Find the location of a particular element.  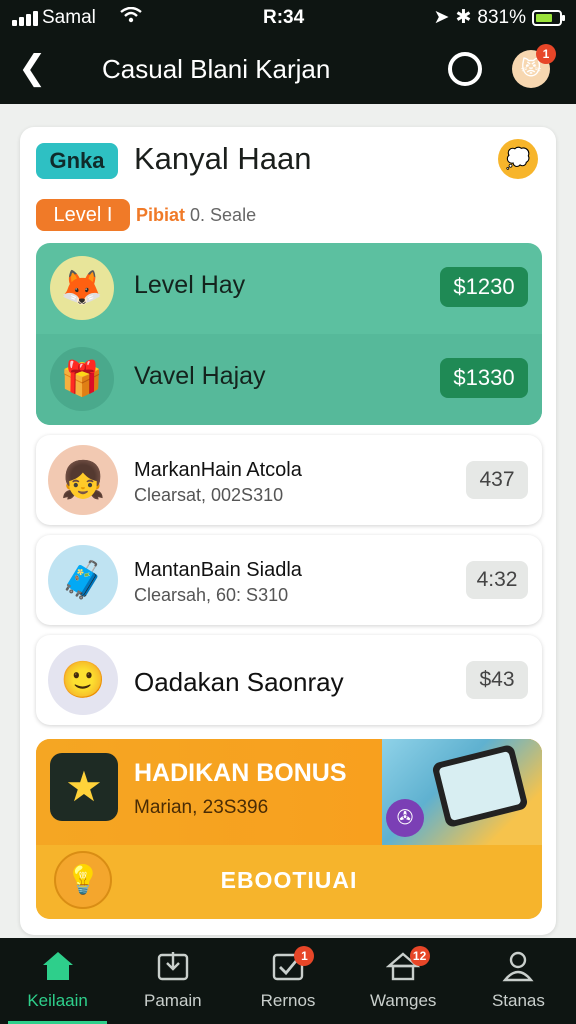

featured-item: 🎁 Vavel Hajay $1330 is located at coordinates (289, 379).